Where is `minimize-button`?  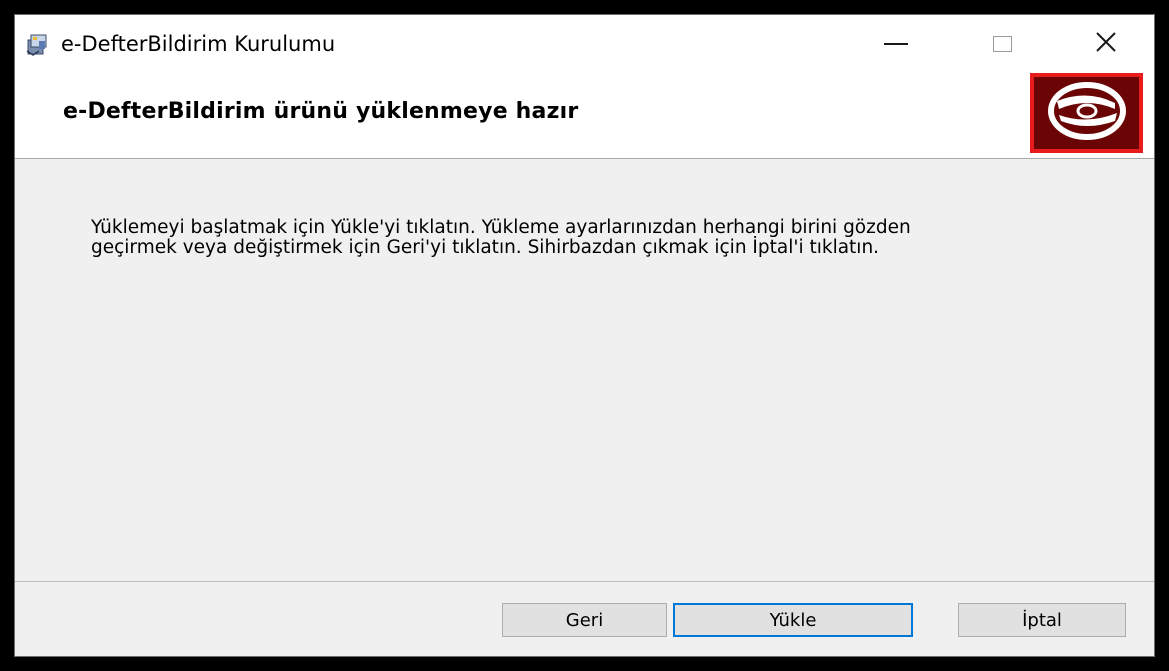
minimize-button is located at coordinates (896, 44).